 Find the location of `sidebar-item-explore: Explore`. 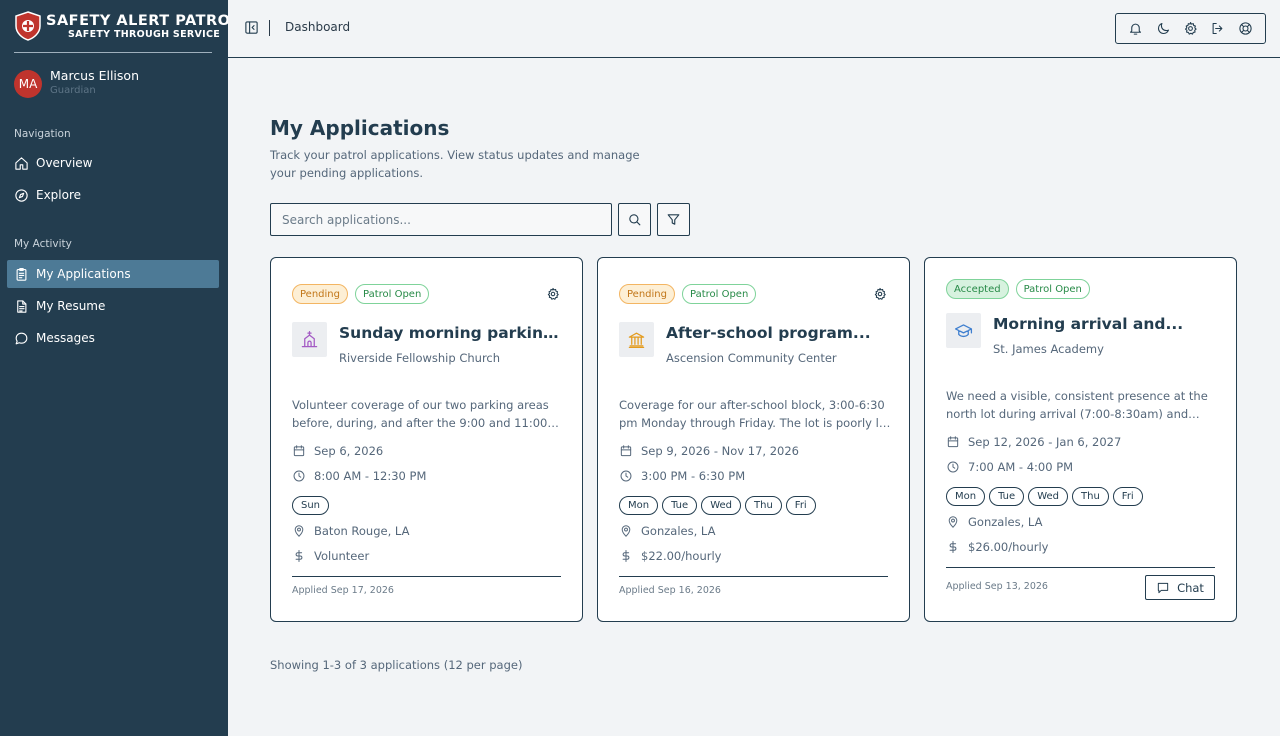

sidebar-item-explore: Explore is located at coordinates (113, 195).